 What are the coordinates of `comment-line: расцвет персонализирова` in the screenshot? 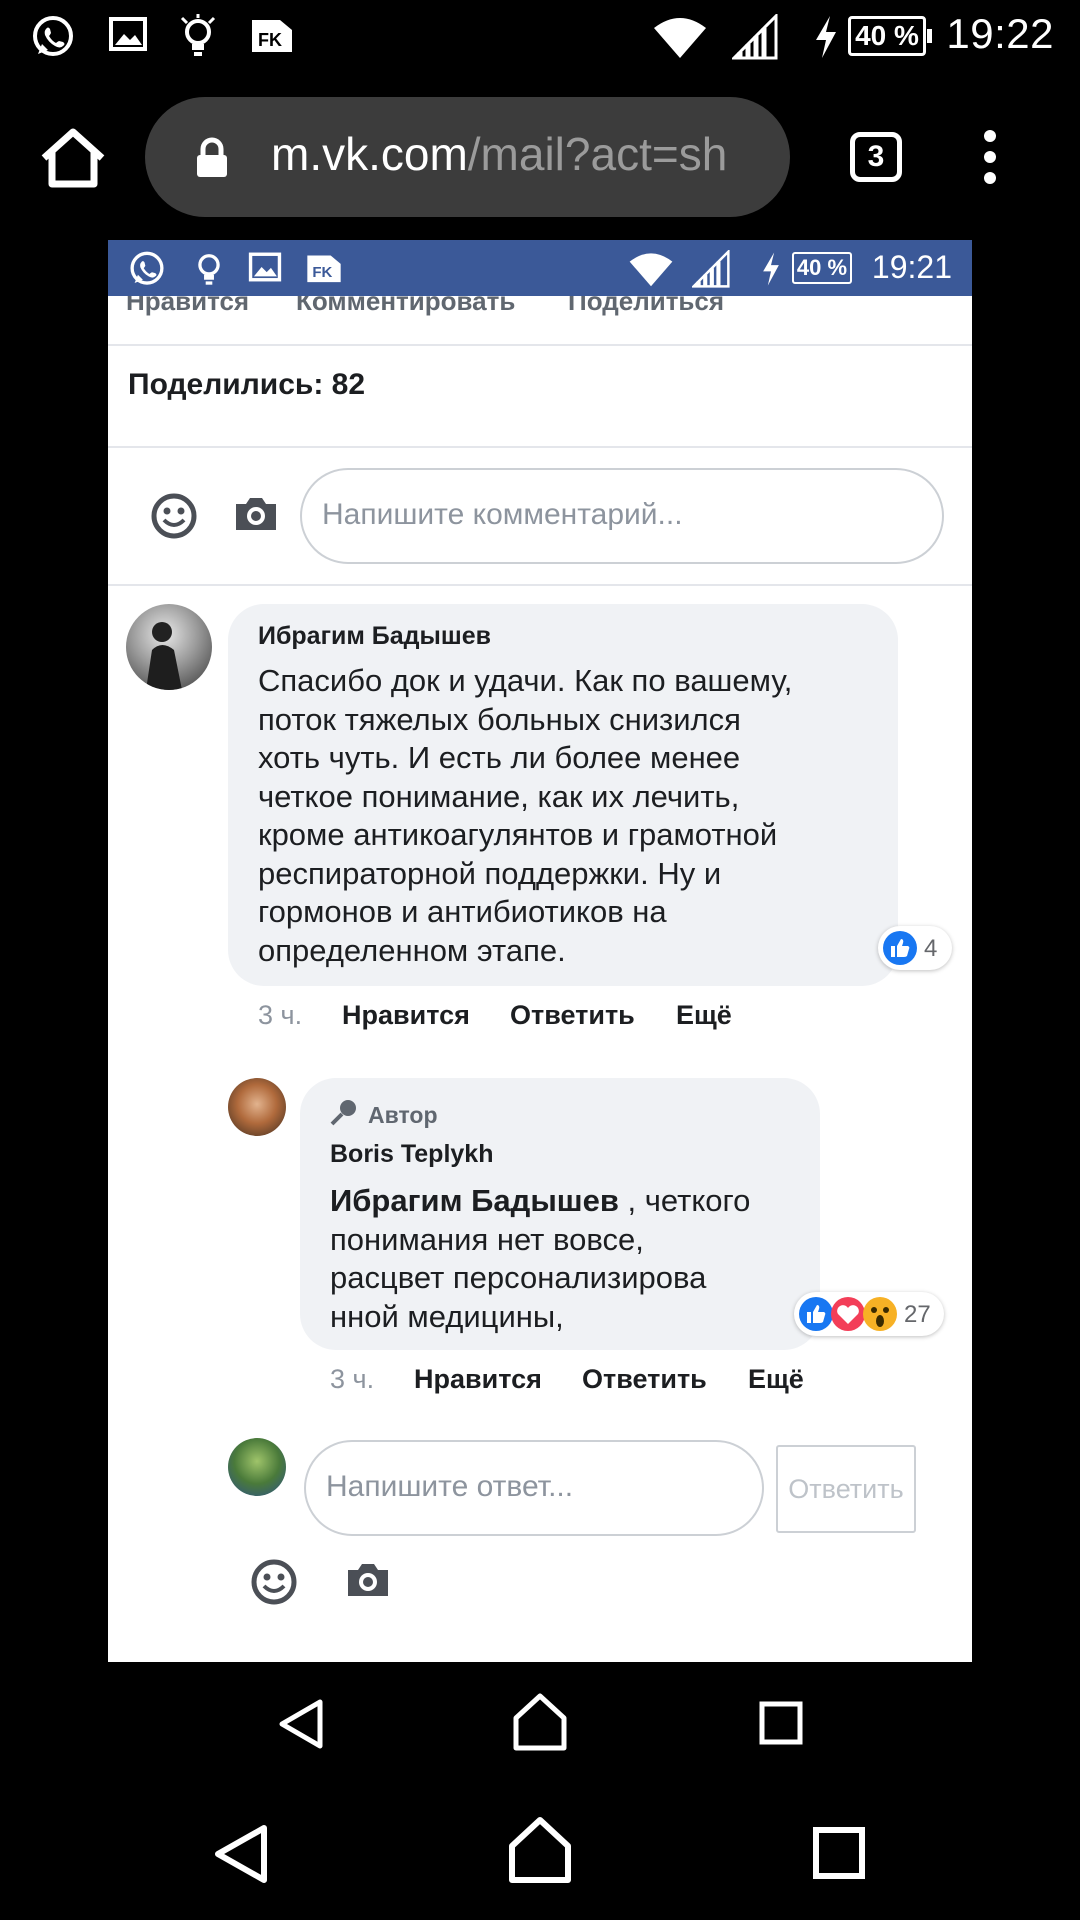 It's located at (518, 1277).